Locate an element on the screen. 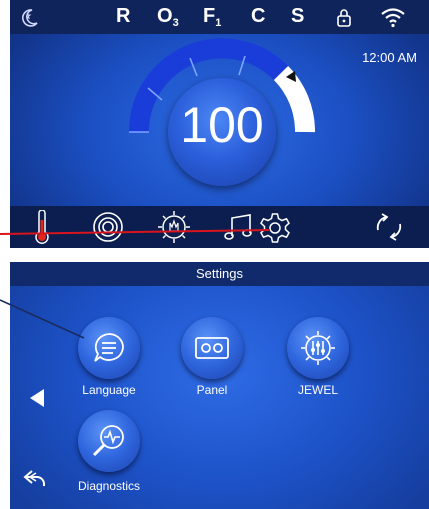 The width and height of the screenshot is (429, 509). callout-line-language is located at coordinates (42, 319).